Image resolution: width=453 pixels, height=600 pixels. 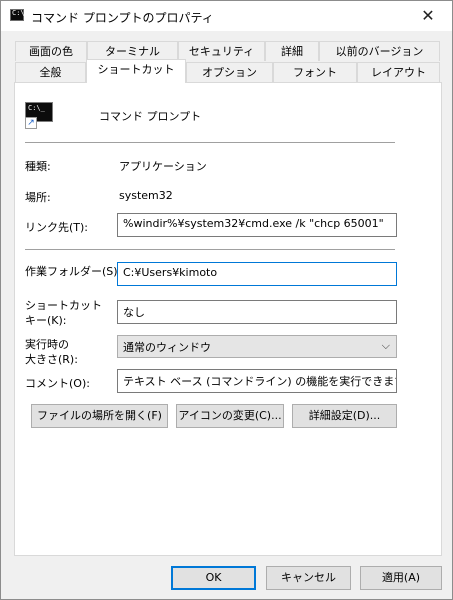 I want to click on target-label: リンク先(T):, so click(x=57, y=227).